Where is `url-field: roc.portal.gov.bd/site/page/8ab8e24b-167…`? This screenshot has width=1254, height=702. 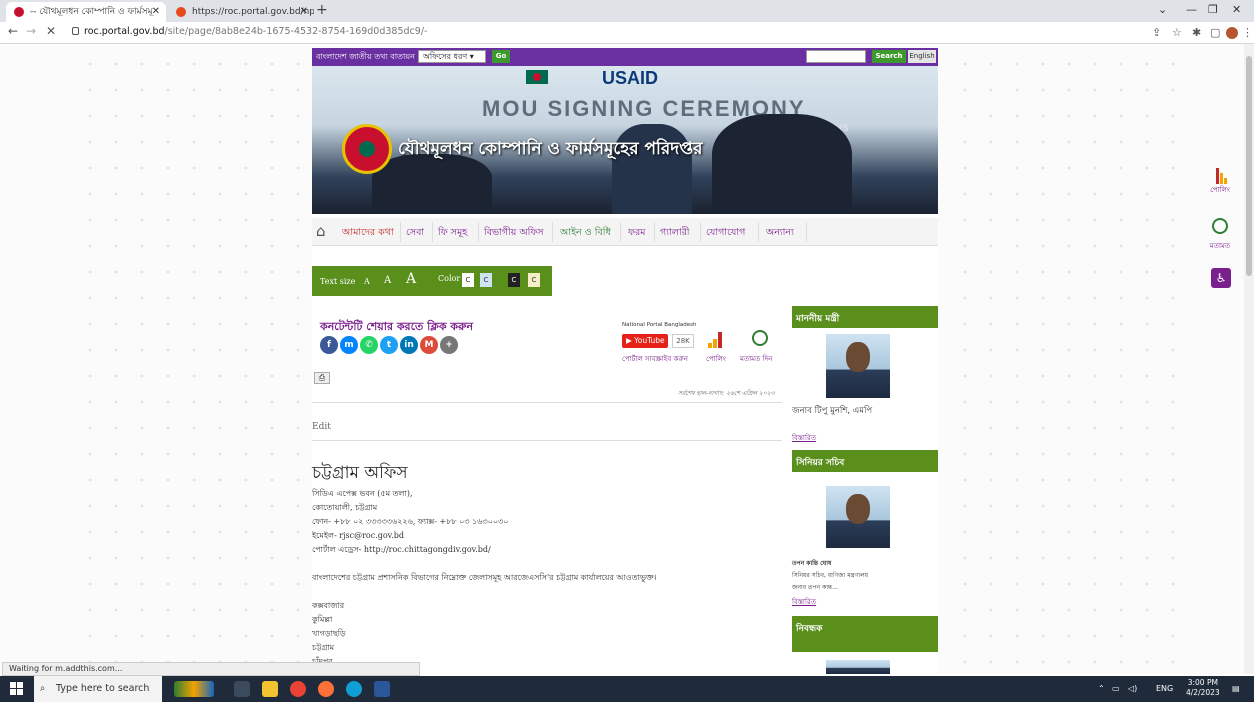 url-field: roc.portal.gov.bd/site/page/8ab8e24b-167… is located at coordinates (255, 31).